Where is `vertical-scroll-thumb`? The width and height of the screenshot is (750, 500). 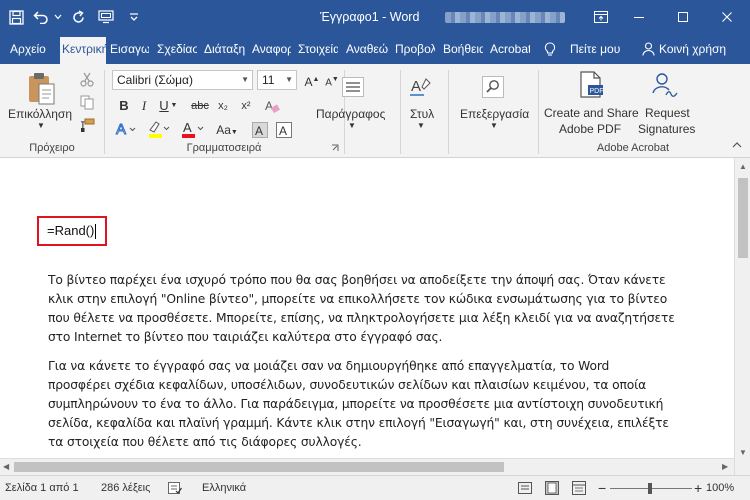 vertical-scroll-thumb is located at coordinates (743, 218).